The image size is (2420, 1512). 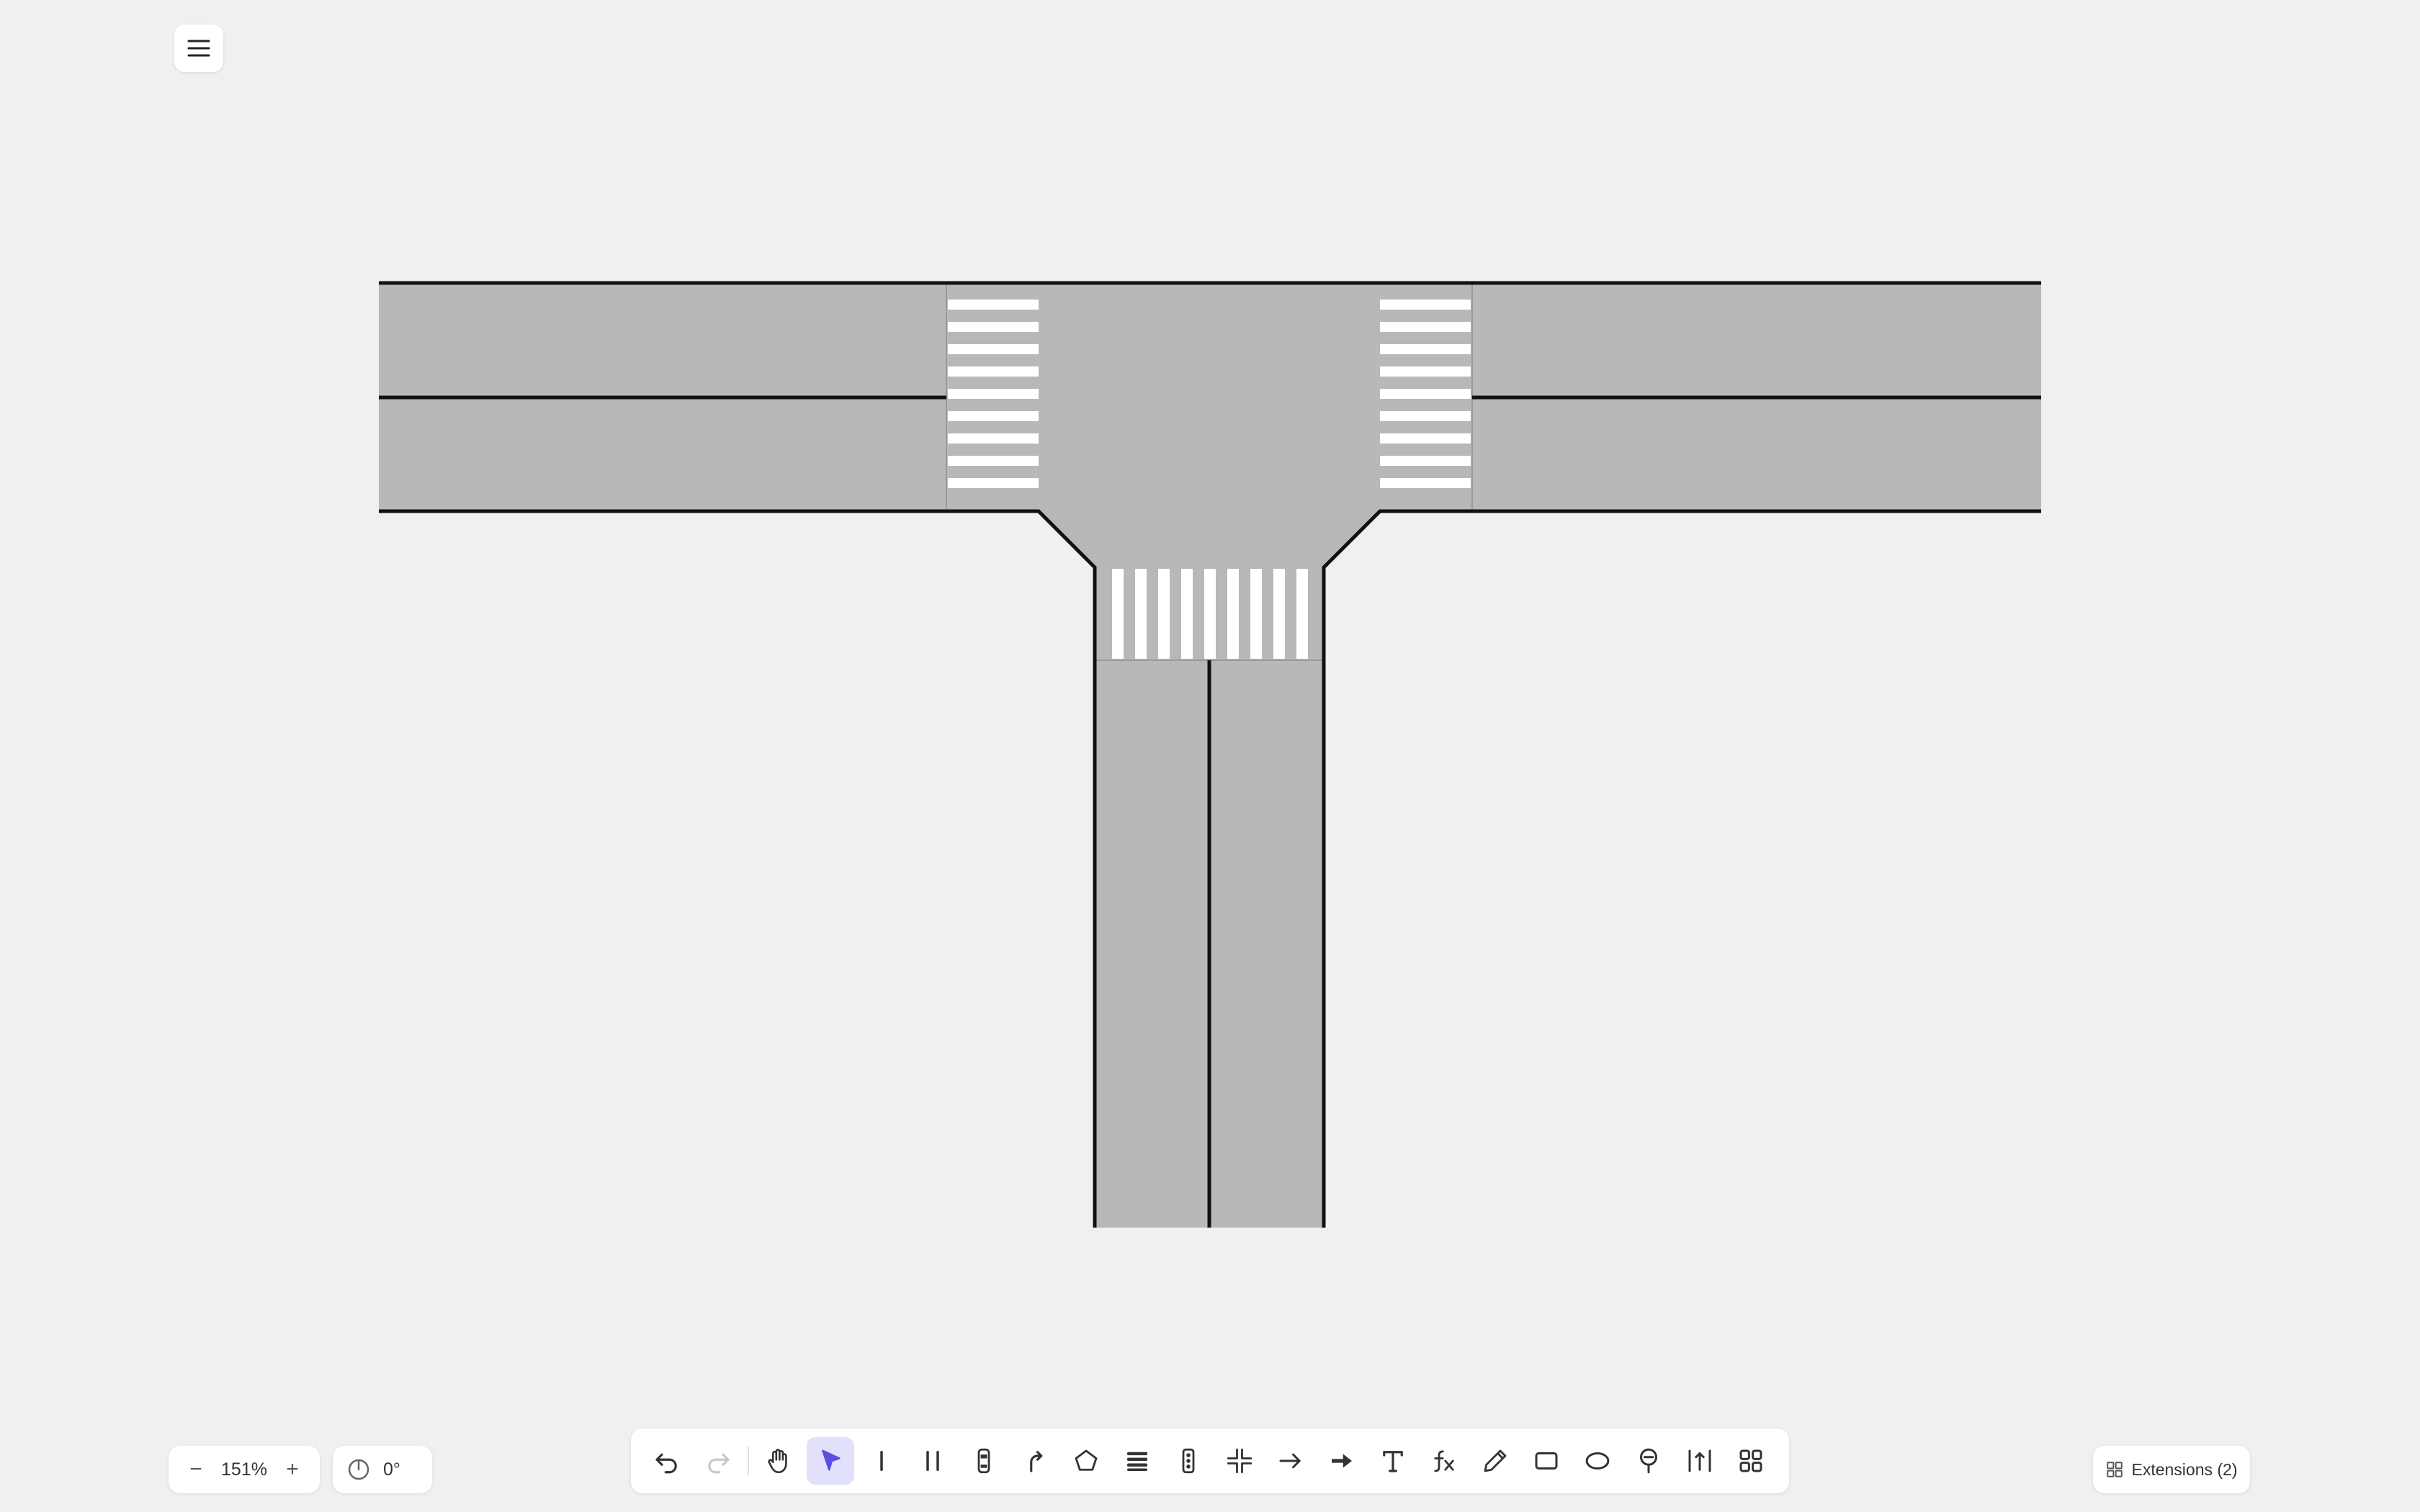 I want to click on hand-pan-icon, so click(x=777, y=1461).